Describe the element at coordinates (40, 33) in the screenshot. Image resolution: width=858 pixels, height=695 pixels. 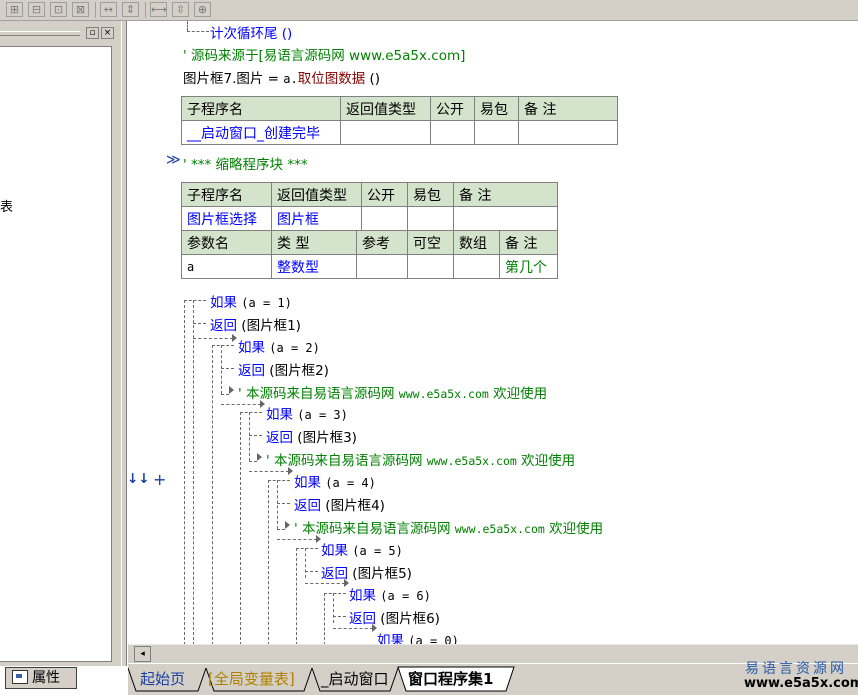
I see `panel-grip` at that location.